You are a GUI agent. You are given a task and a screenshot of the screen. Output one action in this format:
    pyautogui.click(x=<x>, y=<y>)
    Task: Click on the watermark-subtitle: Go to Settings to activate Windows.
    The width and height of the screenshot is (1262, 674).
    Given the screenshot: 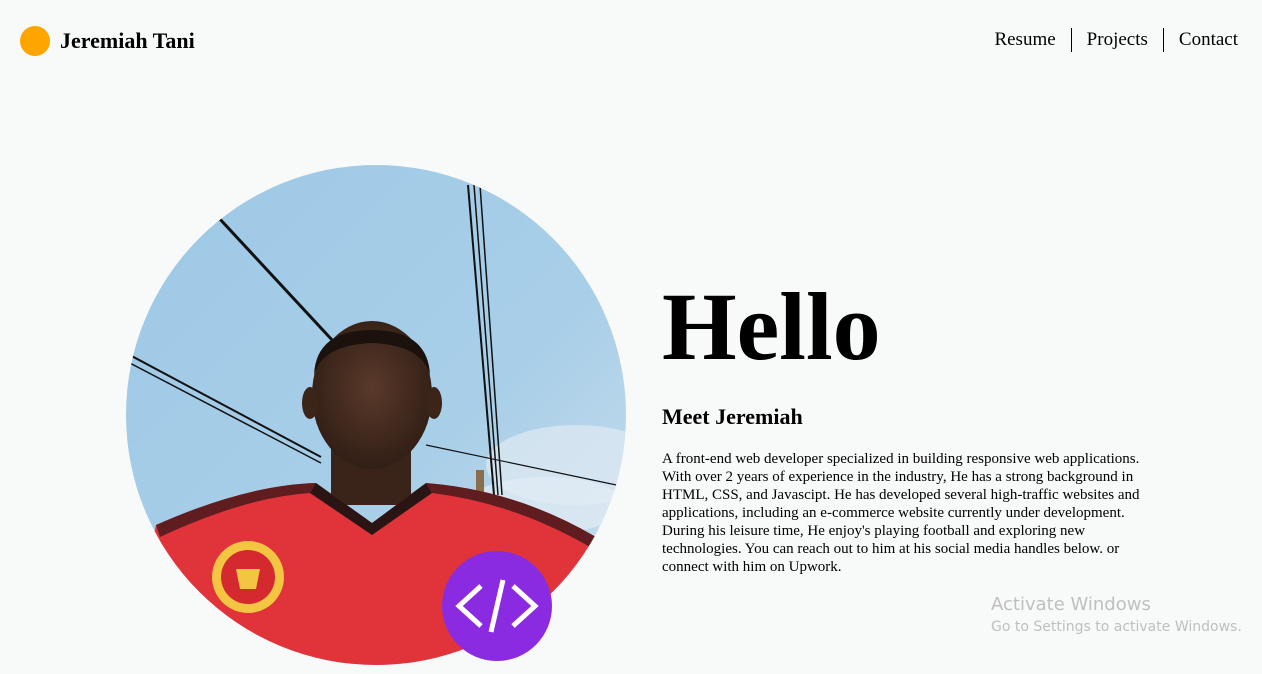 What is the action you would take?
    pyautogui.click(x=1116, y=627)
    